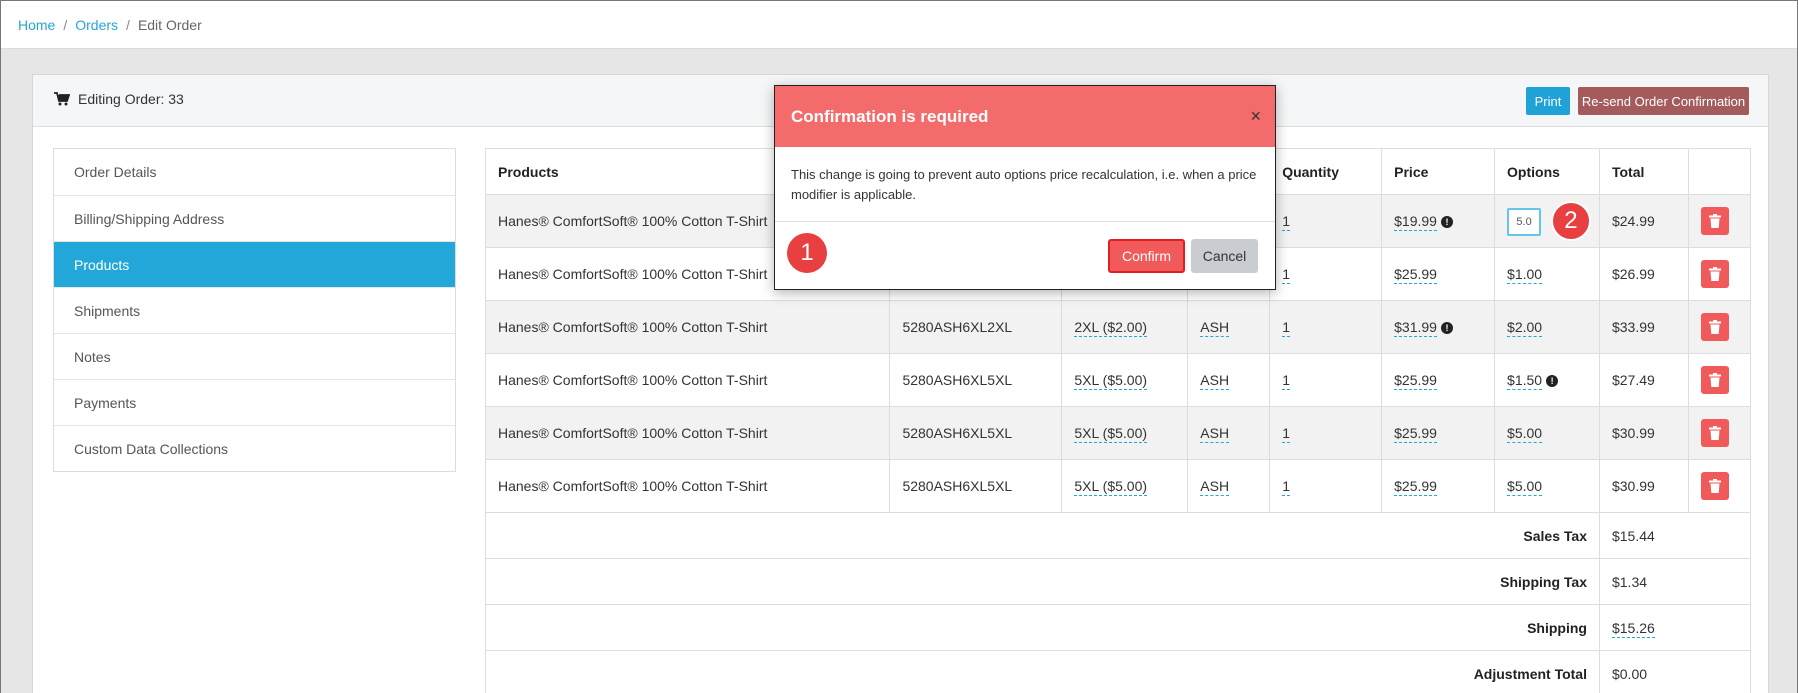  What do you see at coordinates (1643, 171) in the screenshot?
I see `header-total: Total` at bounding box center [1643, 171].